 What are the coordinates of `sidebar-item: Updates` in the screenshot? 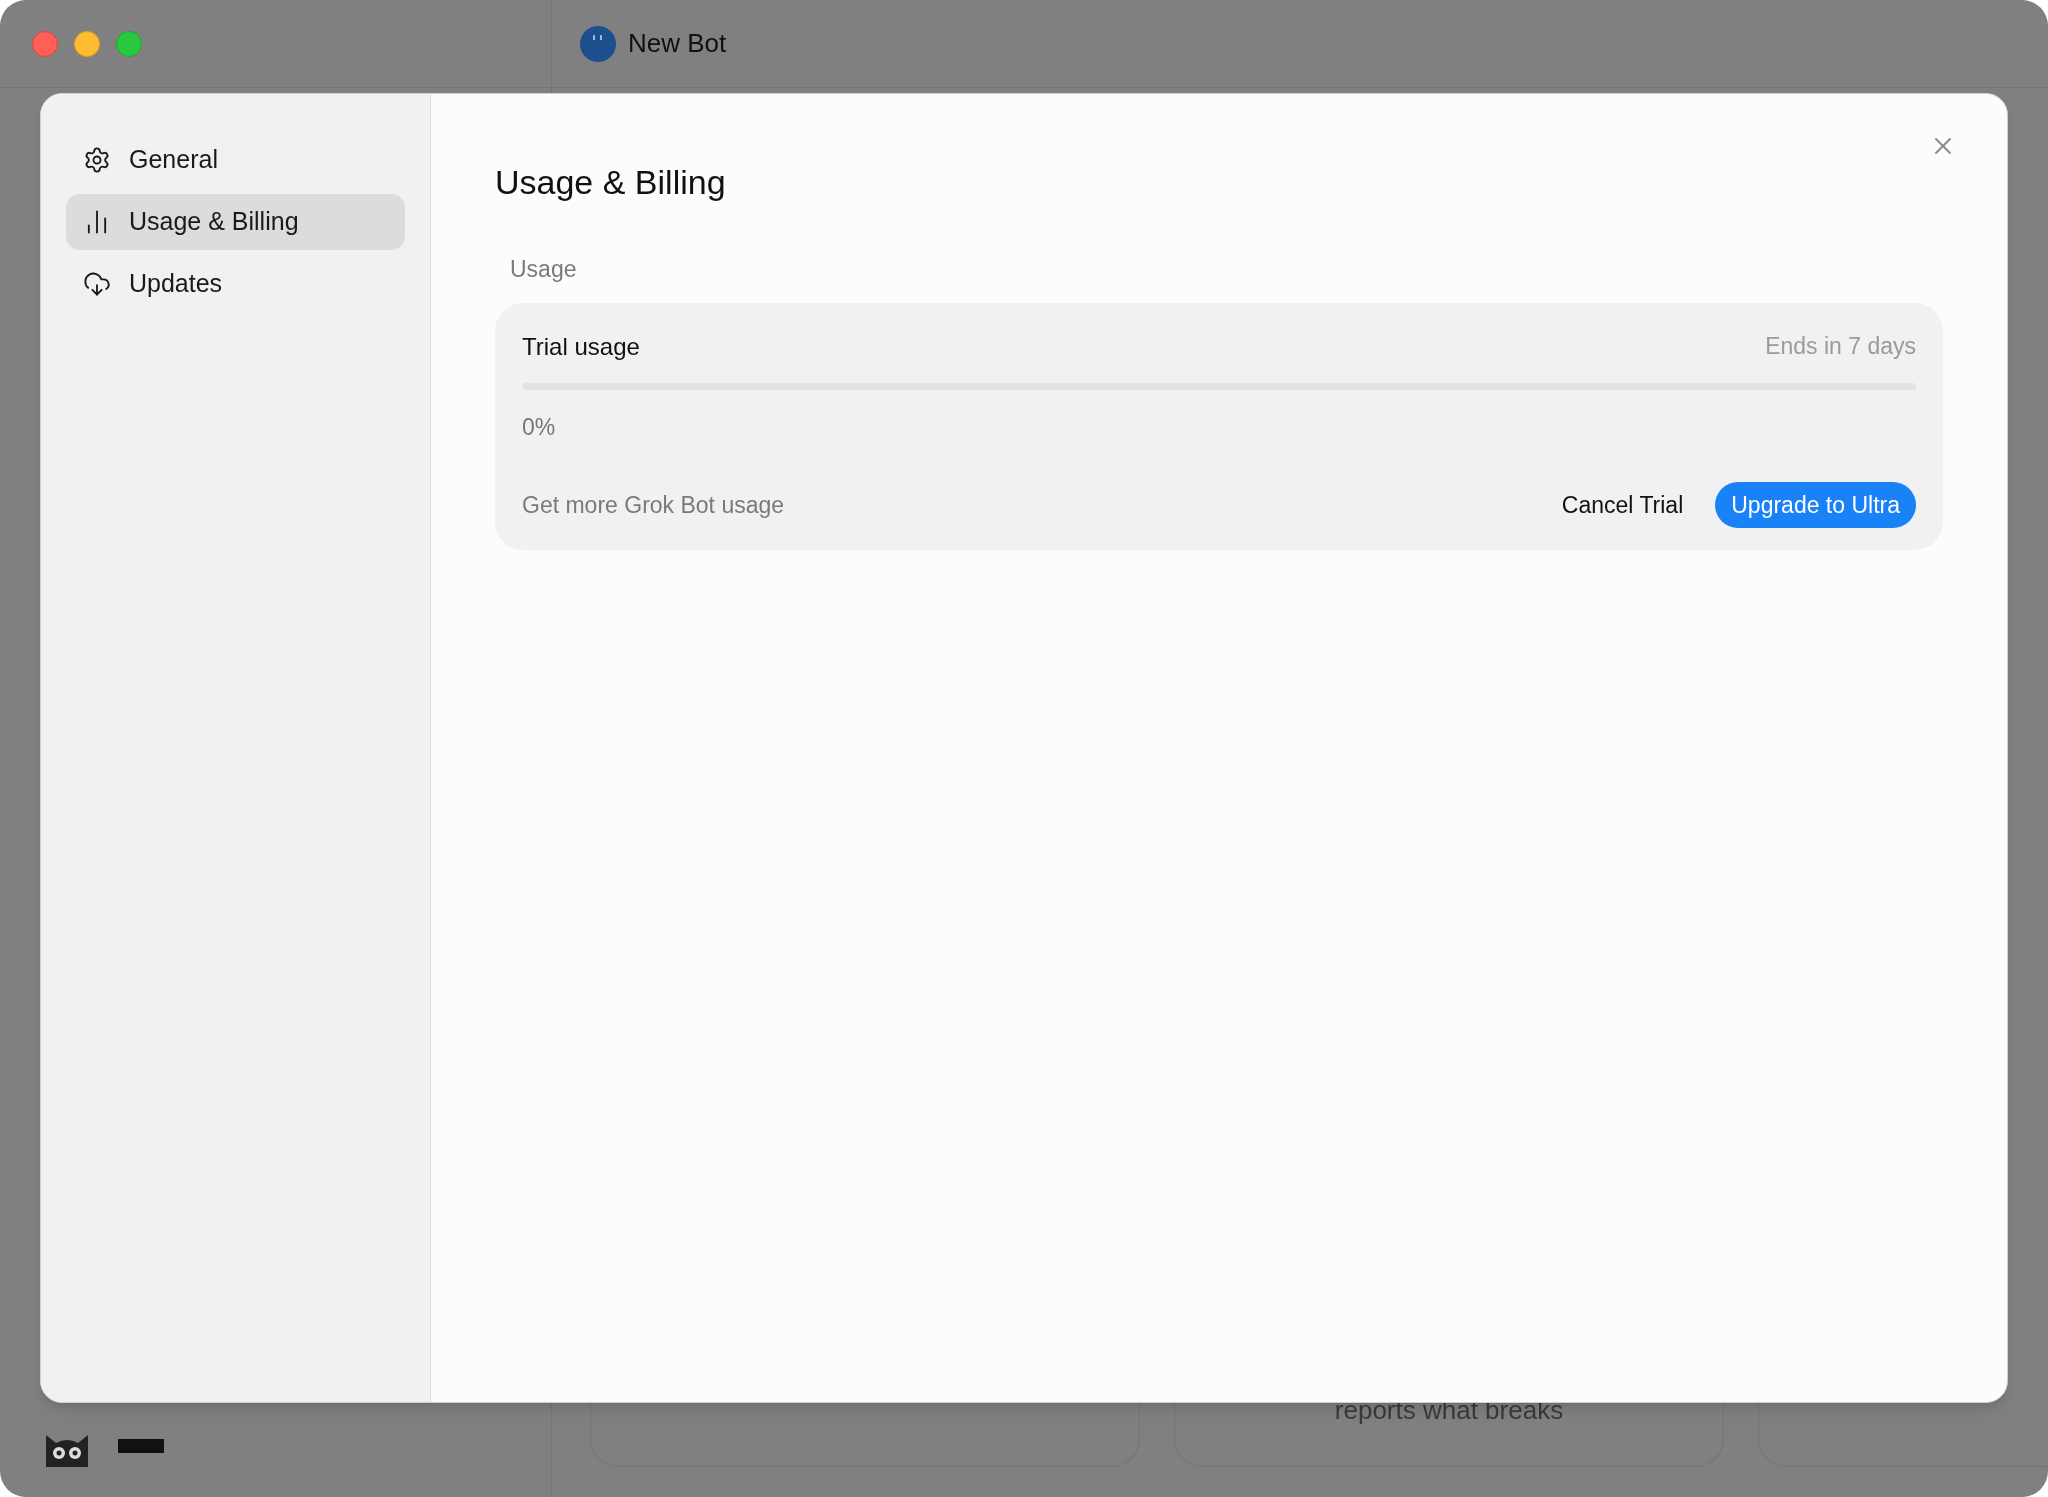 It's located at (235, 284).